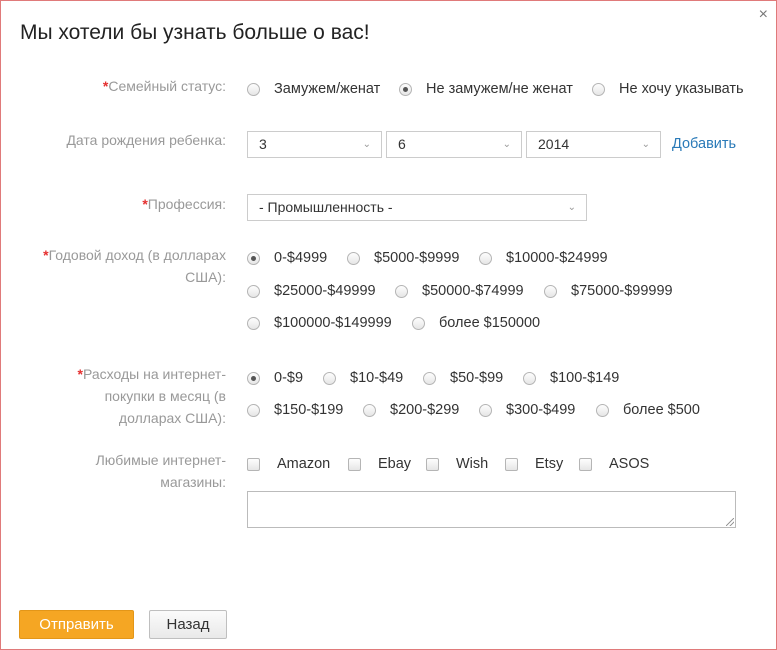 This screenshot has height=650, width=777. I want to click on radio-income-6: $100000-$149999, so click(319, 323).